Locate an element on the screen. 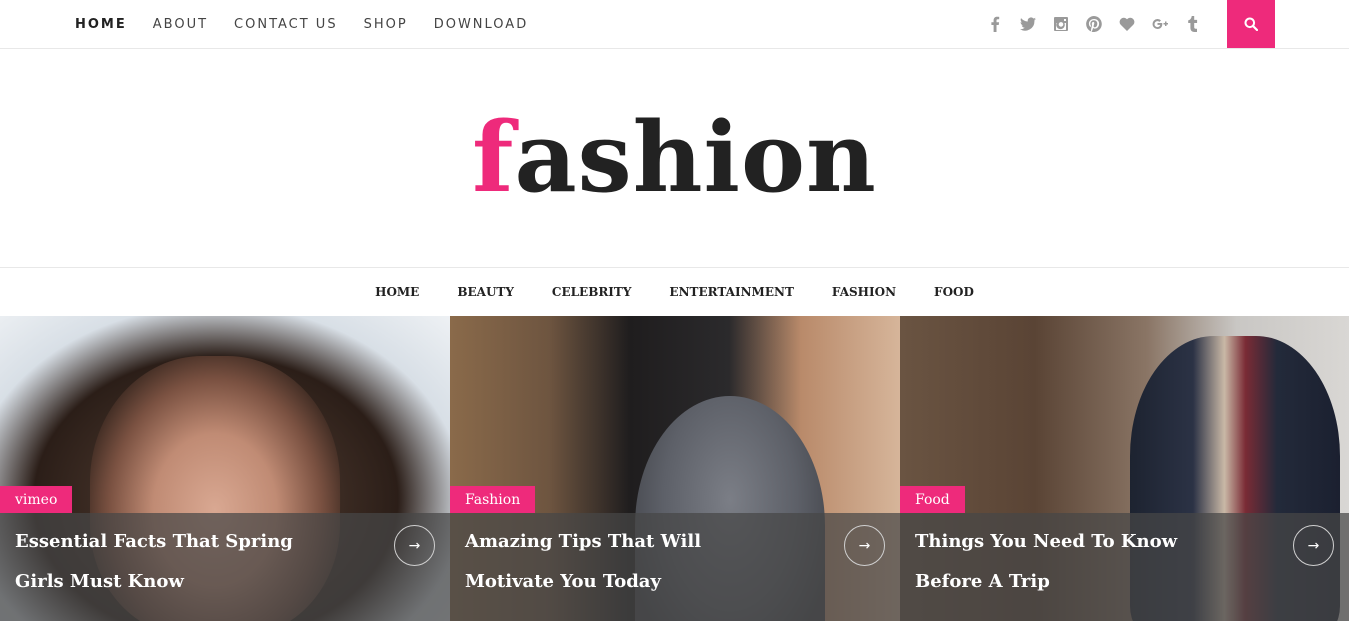  category-tag: vimeo is located at coordinates (36, 499).